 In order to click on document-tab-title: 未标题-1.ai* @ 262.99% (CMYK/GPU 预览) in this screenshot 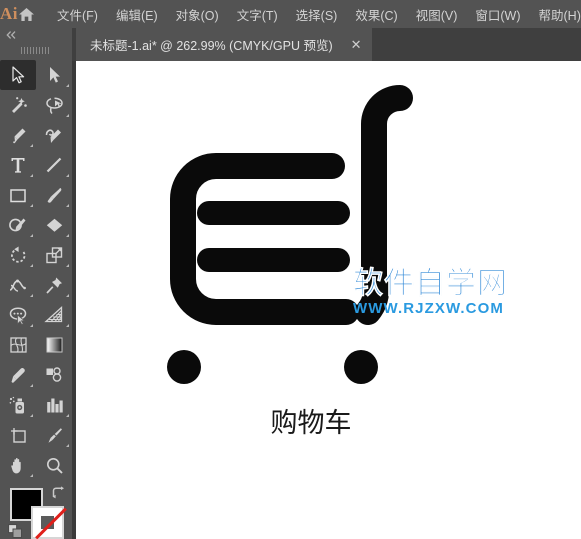, I will do `click(211, 46)`.